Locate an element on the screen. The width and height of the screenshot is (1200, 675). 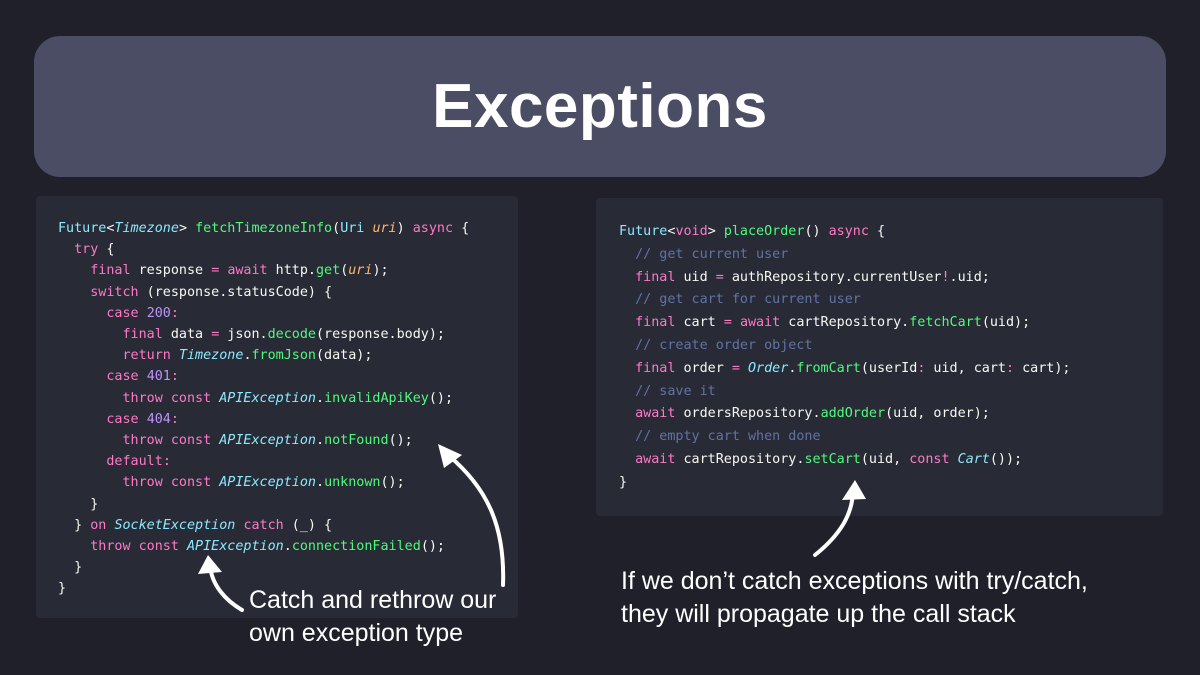
arrow-to-setcart is located at coordinates (834, 523).